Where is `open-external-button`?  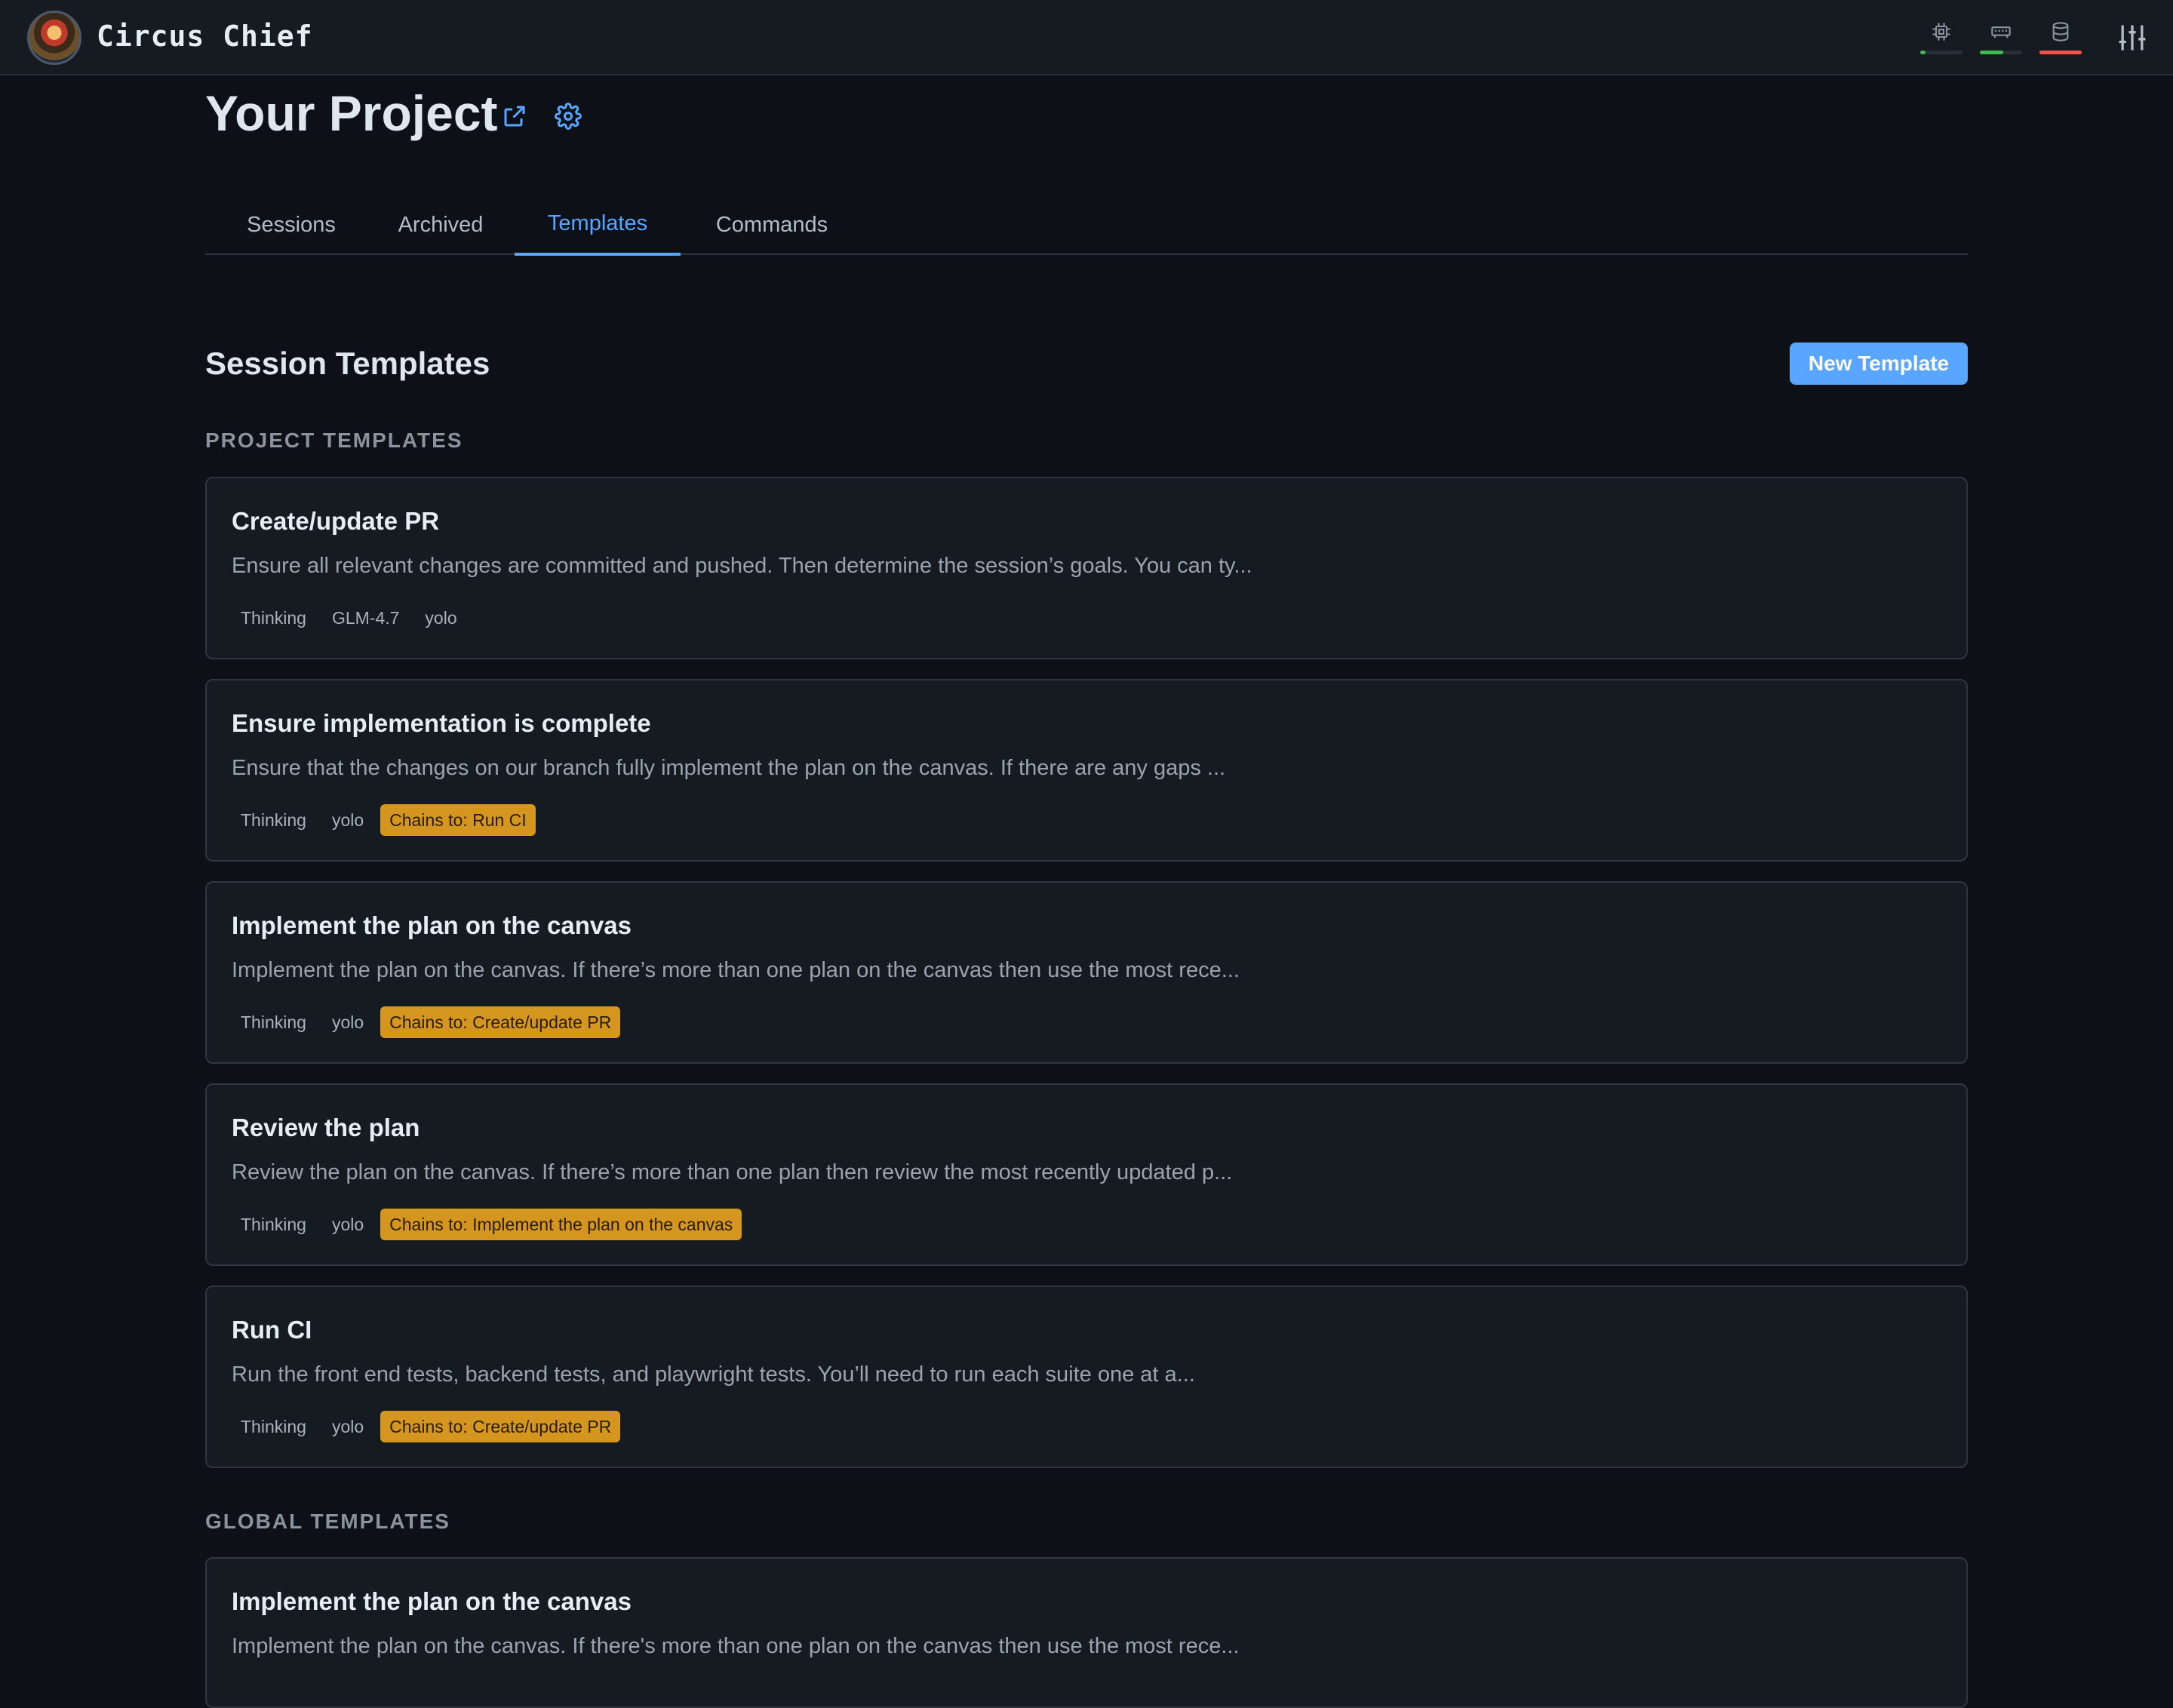
open-external-button is located at coordinates (514, 116).